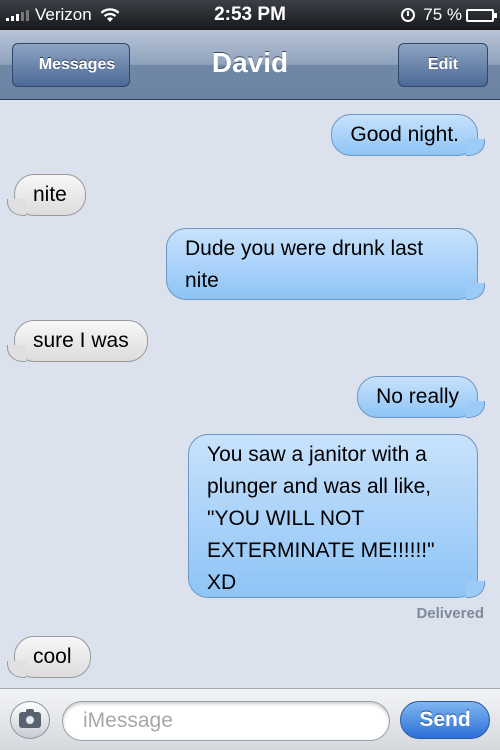 The image size is (500, 750). I want to click on edit-button: Edit, so click(443, 65).